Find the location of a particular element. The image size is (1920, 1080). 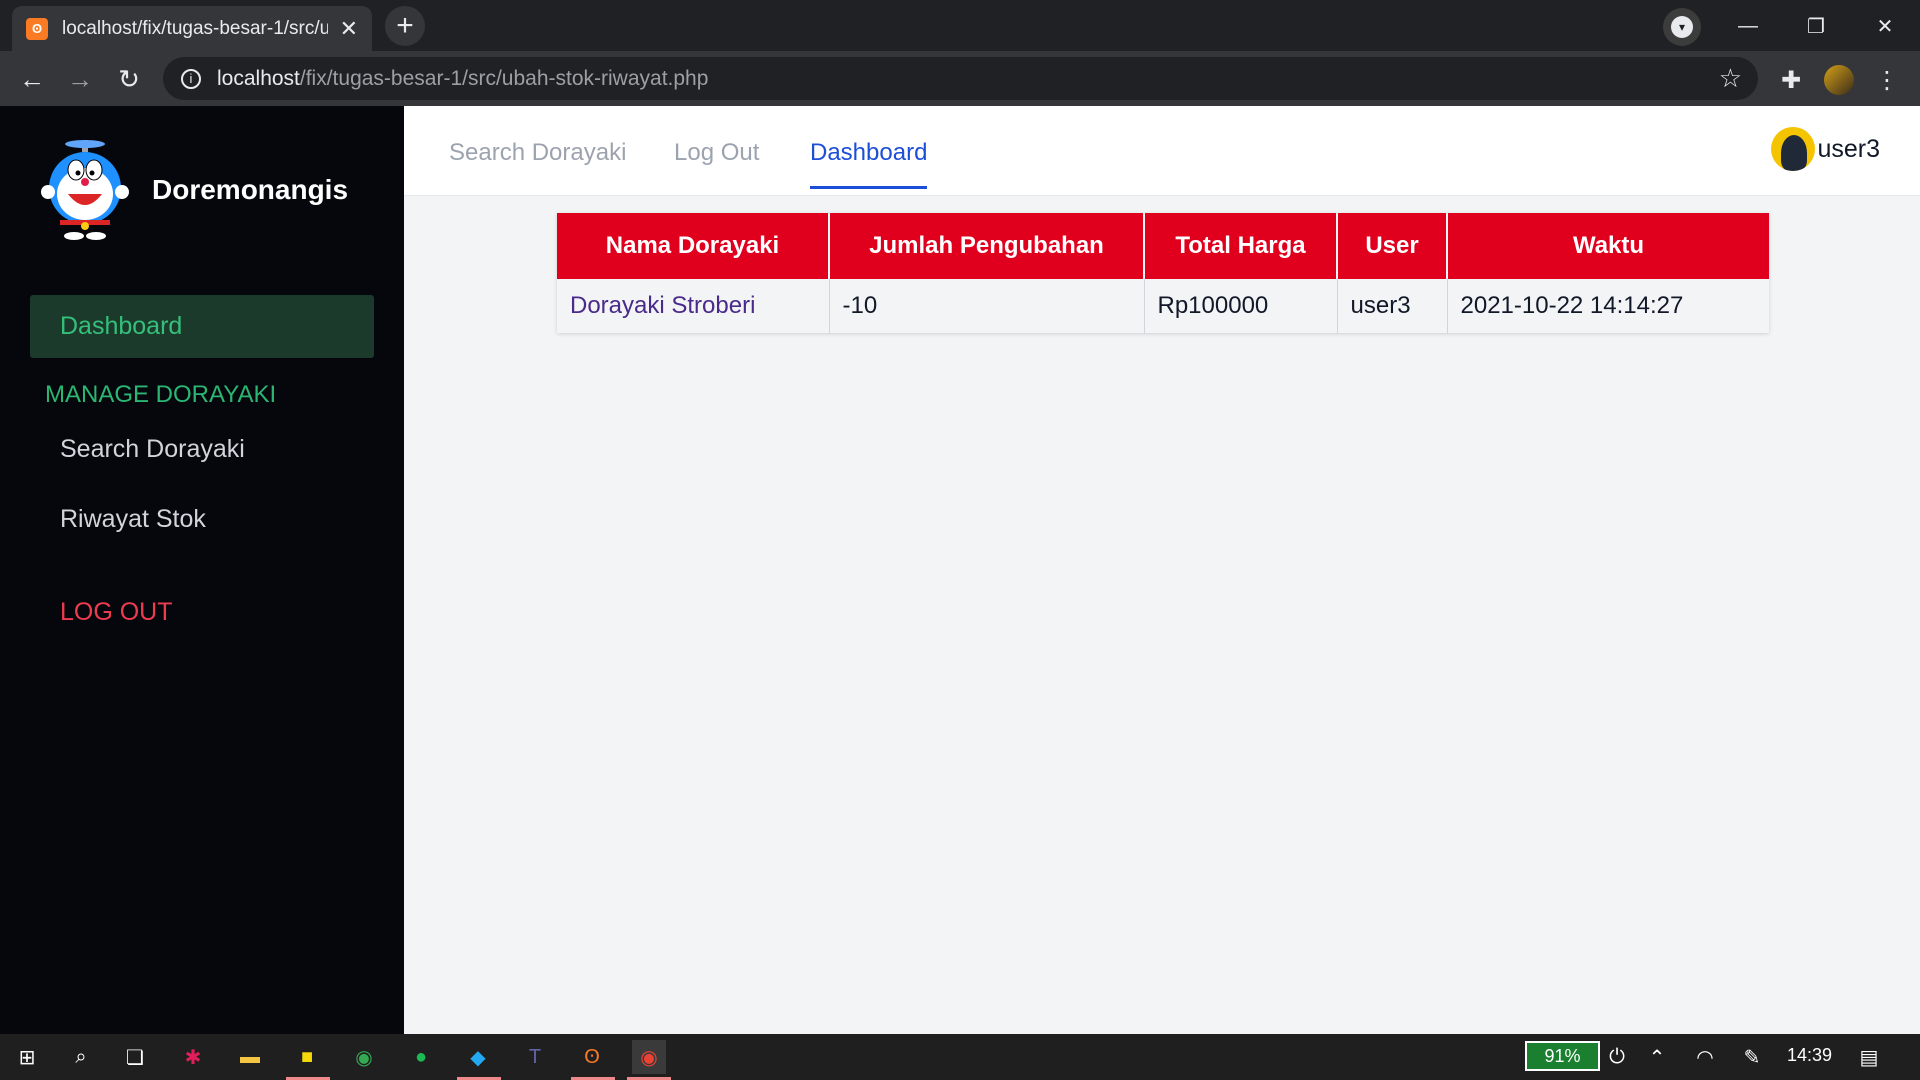

chrome-active-icon: ◉ is located at coordinates (649, 1057).